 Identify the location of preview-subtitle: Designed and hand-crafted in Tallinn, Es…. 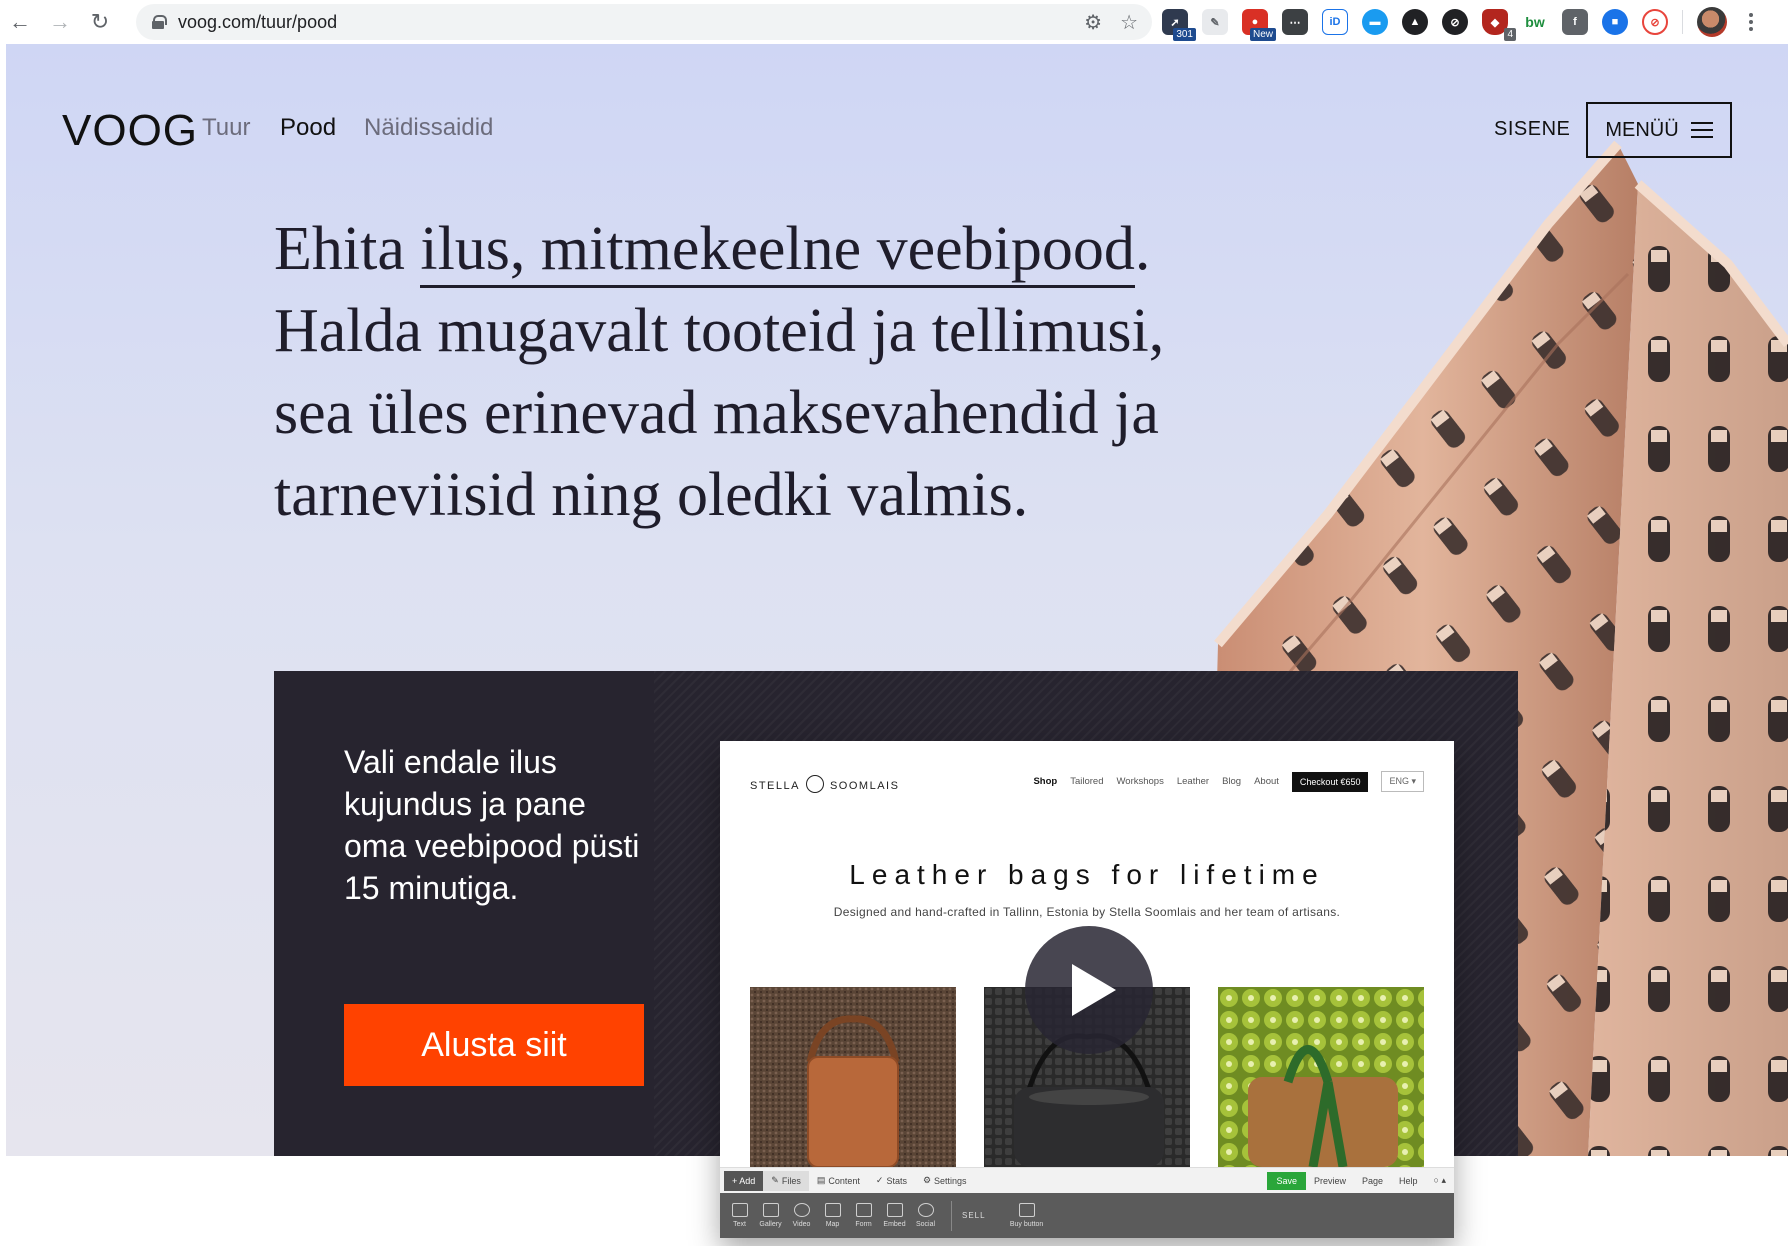
(1087, 912).